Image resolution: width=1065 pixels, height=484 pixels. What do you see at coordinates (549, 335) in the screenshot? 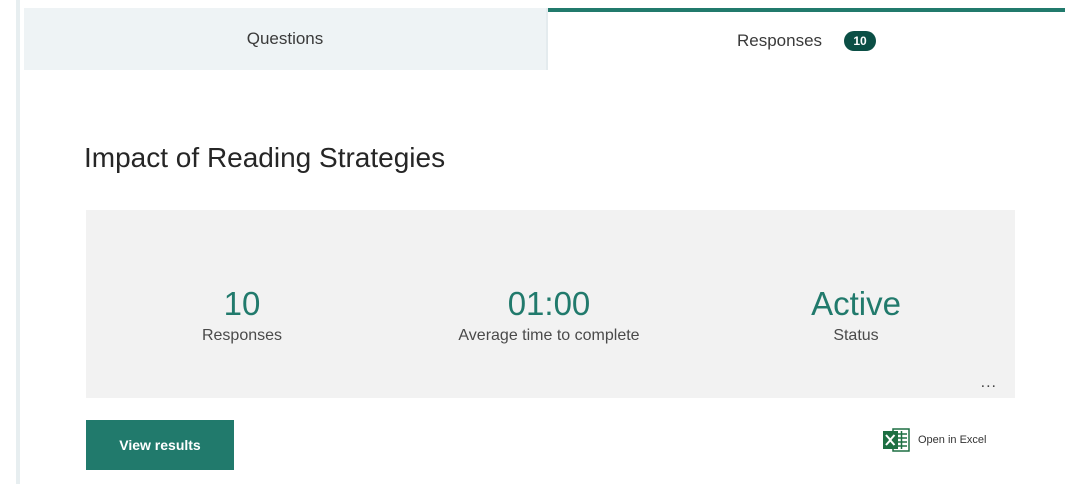
I see `avg-time-label: Average time to complete` at bounding box center [549, 335].